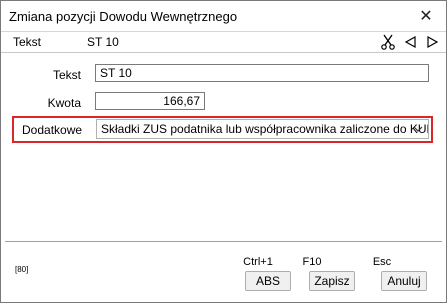 This screenshot has height=303, width=447. I want to click on cut-button, so click(388, 42).